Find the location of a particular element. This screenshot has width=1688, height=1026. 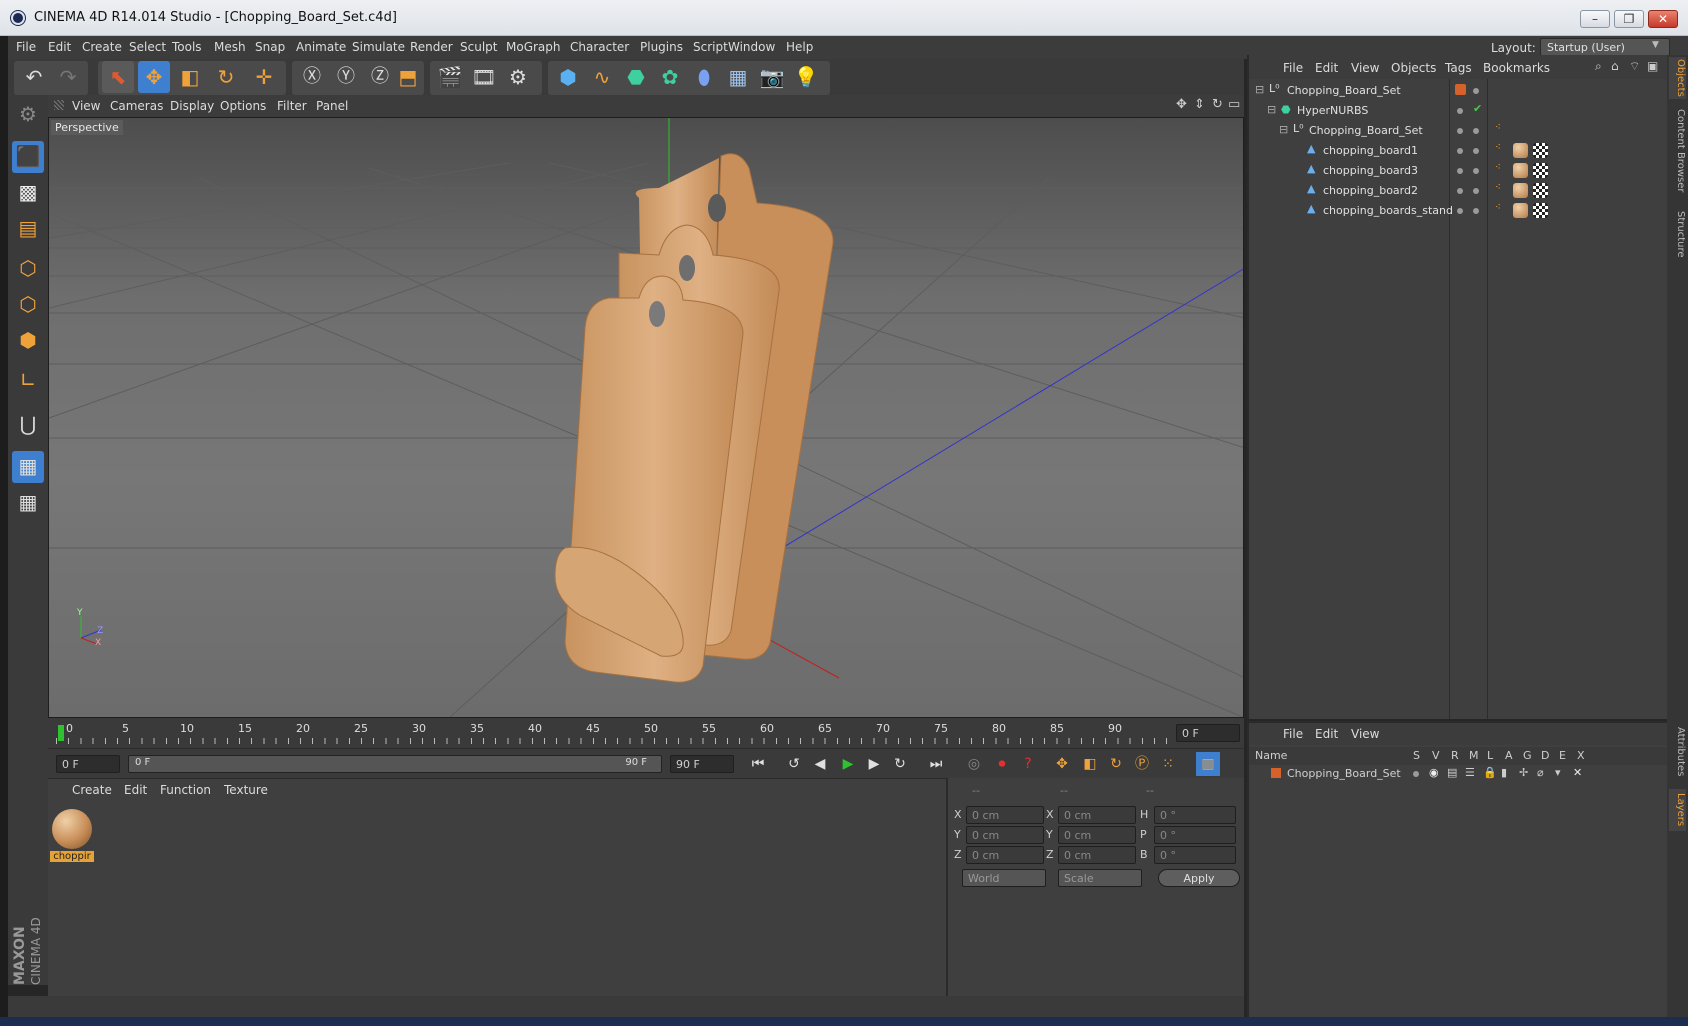

menu-help: Help is located at coordinates (799, 47).